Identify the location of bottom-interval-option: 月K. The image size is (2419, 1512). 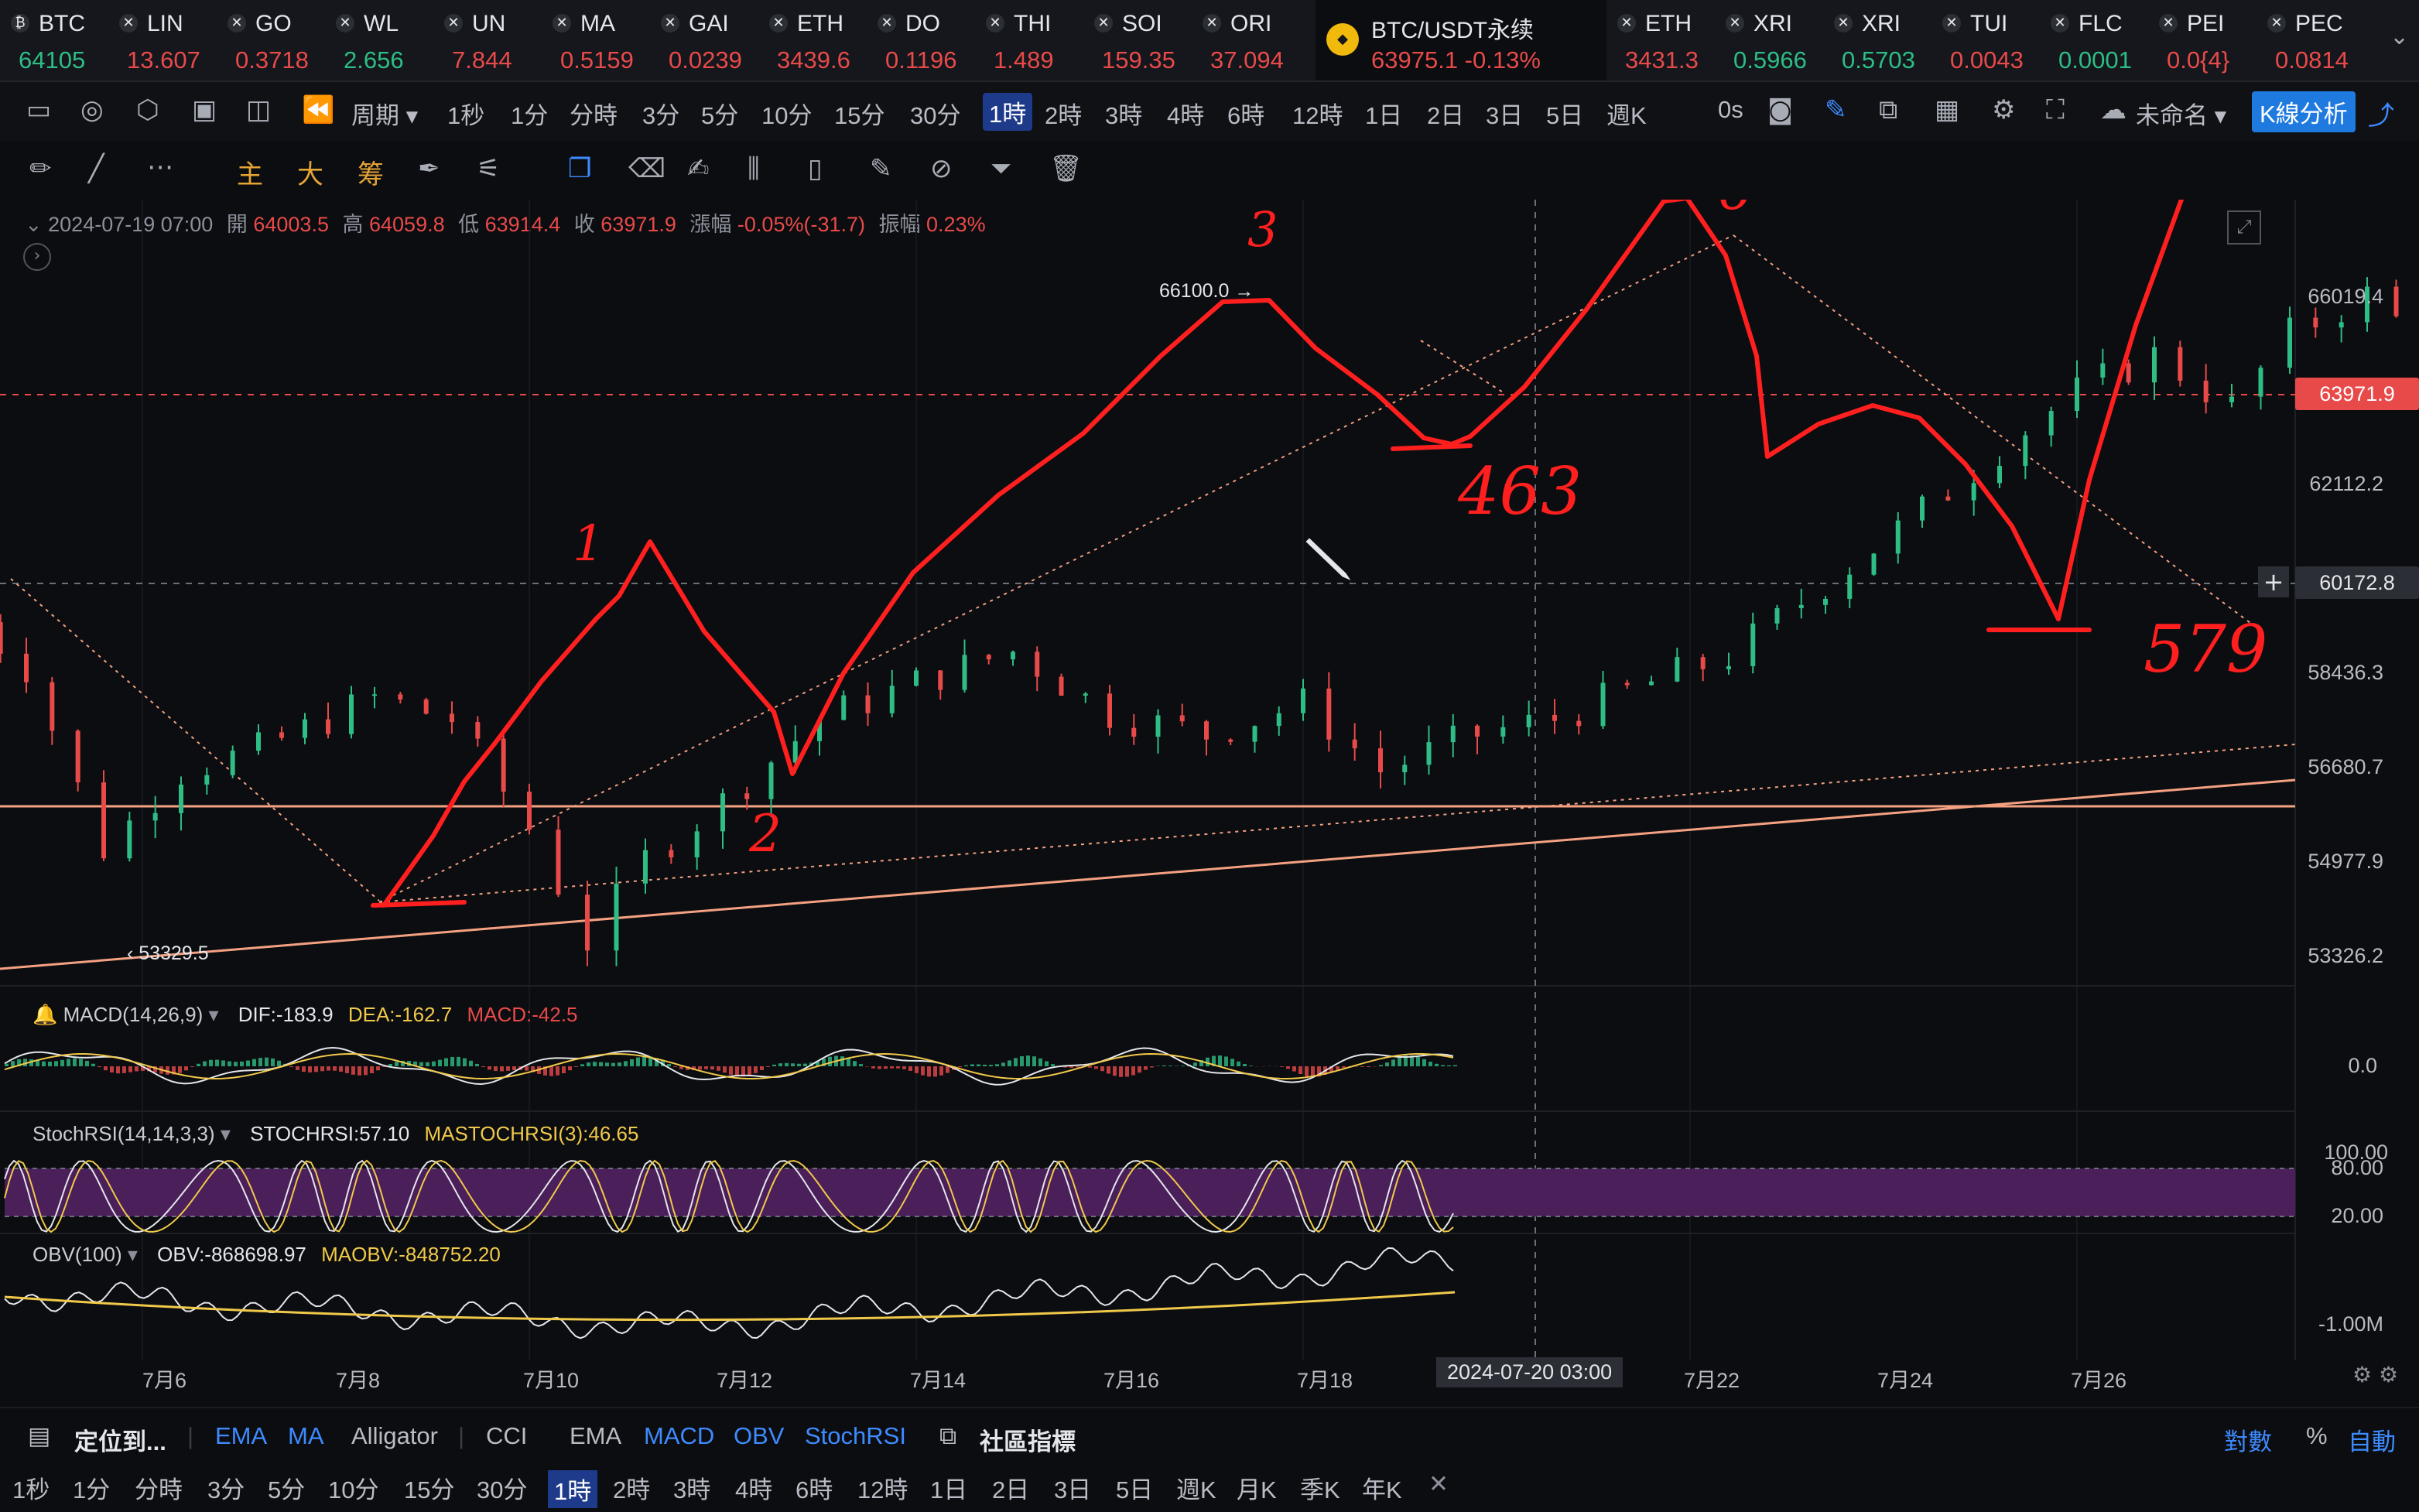
(1257, 1488).